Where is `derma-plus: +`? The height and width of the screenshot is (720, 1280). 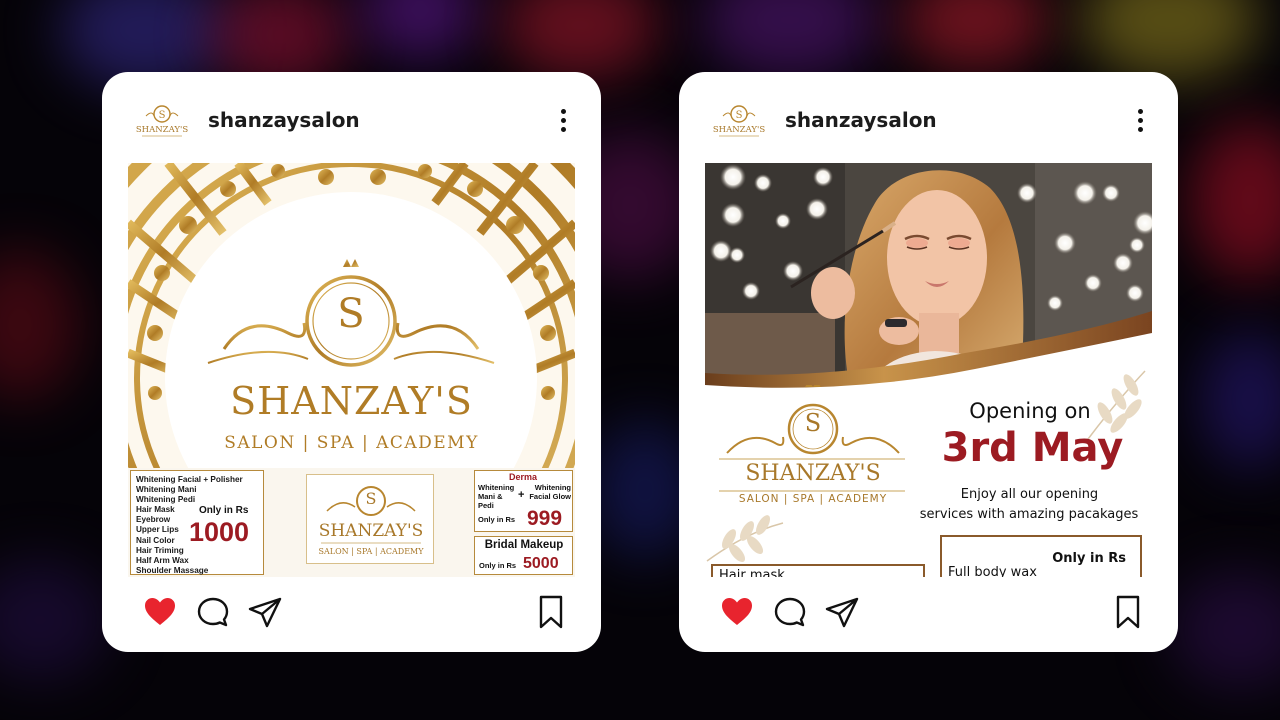
derma-plus: + is located at coordinates (521, 495).